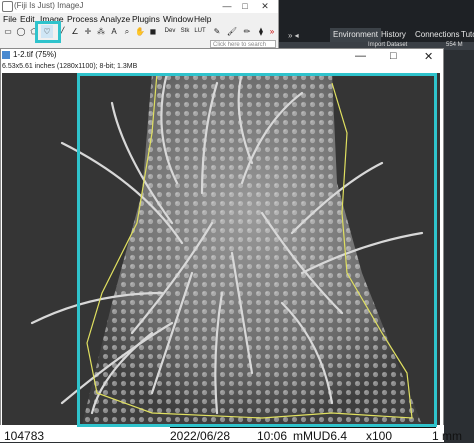  I want to click on text-tool-icon: A, so click(114, 31).